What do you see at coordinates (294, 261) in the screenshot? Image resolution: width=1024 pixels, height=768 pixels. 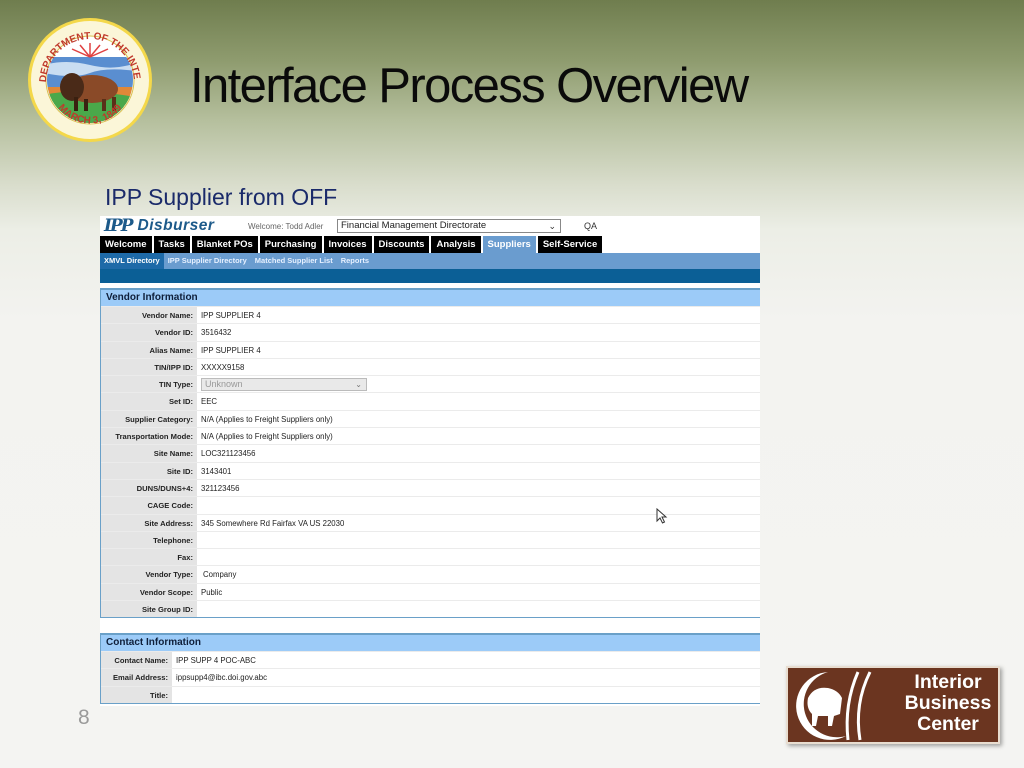 I see `subnav-matched-supplier-list: Matched Supplier List` at bounding box center [294, 261].